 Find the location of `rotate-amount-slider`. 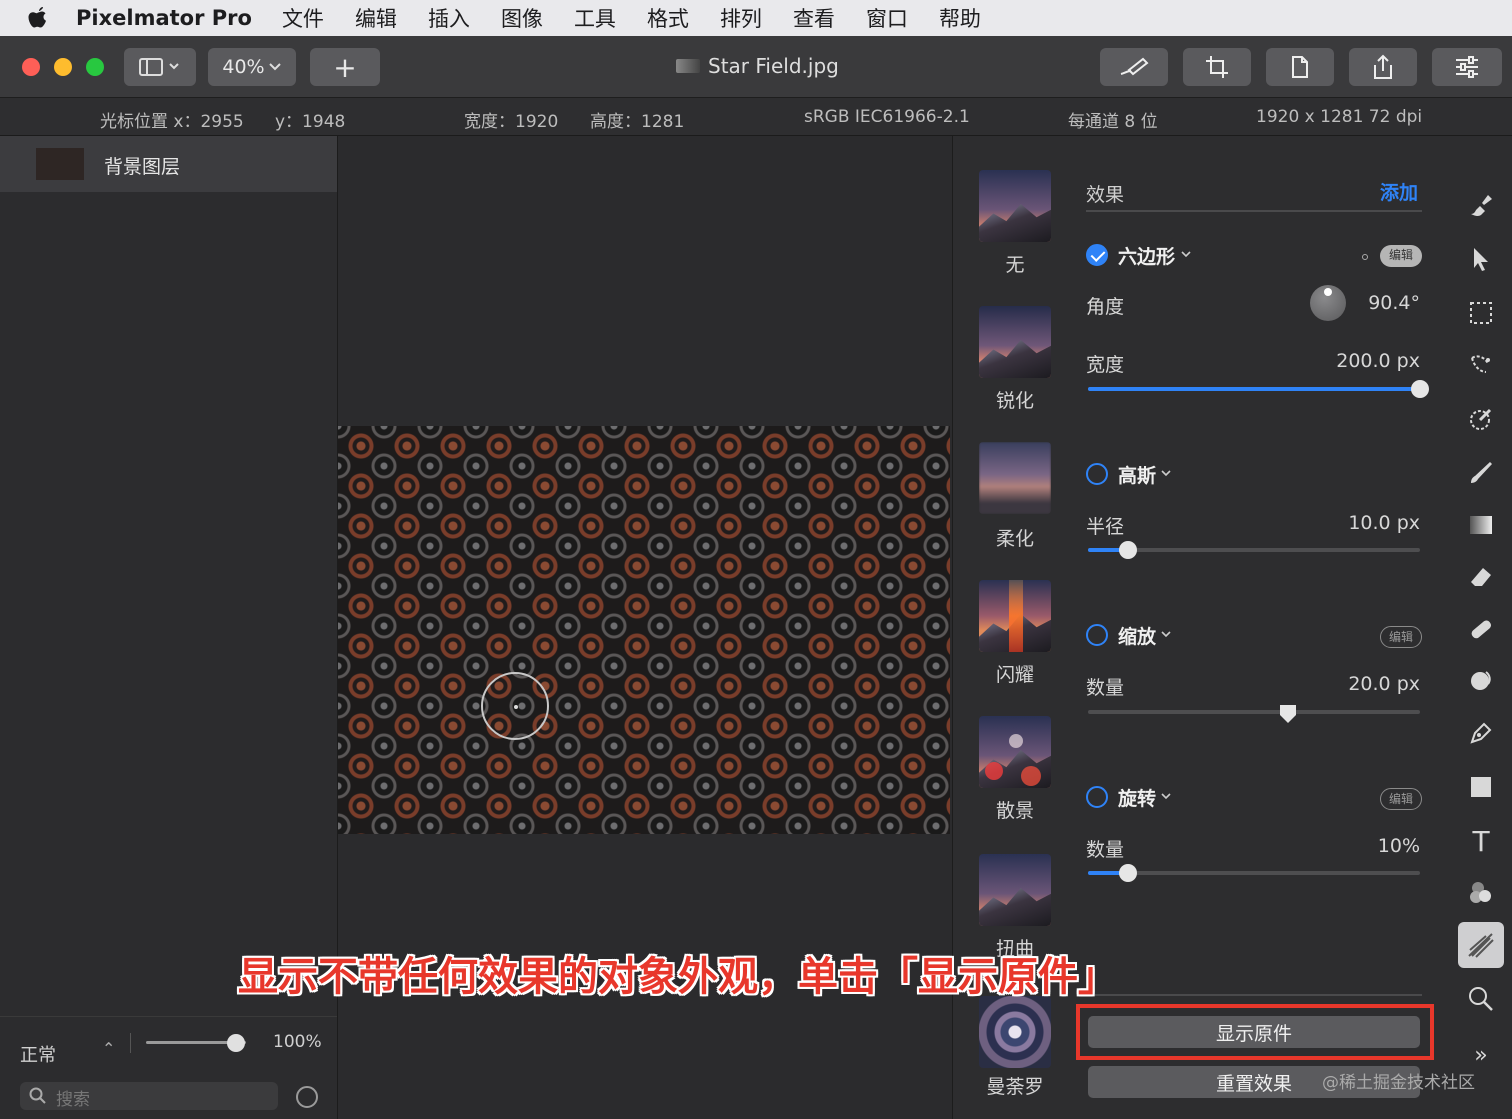

rotate-amount-slider is located at coordinates (1254, 873).